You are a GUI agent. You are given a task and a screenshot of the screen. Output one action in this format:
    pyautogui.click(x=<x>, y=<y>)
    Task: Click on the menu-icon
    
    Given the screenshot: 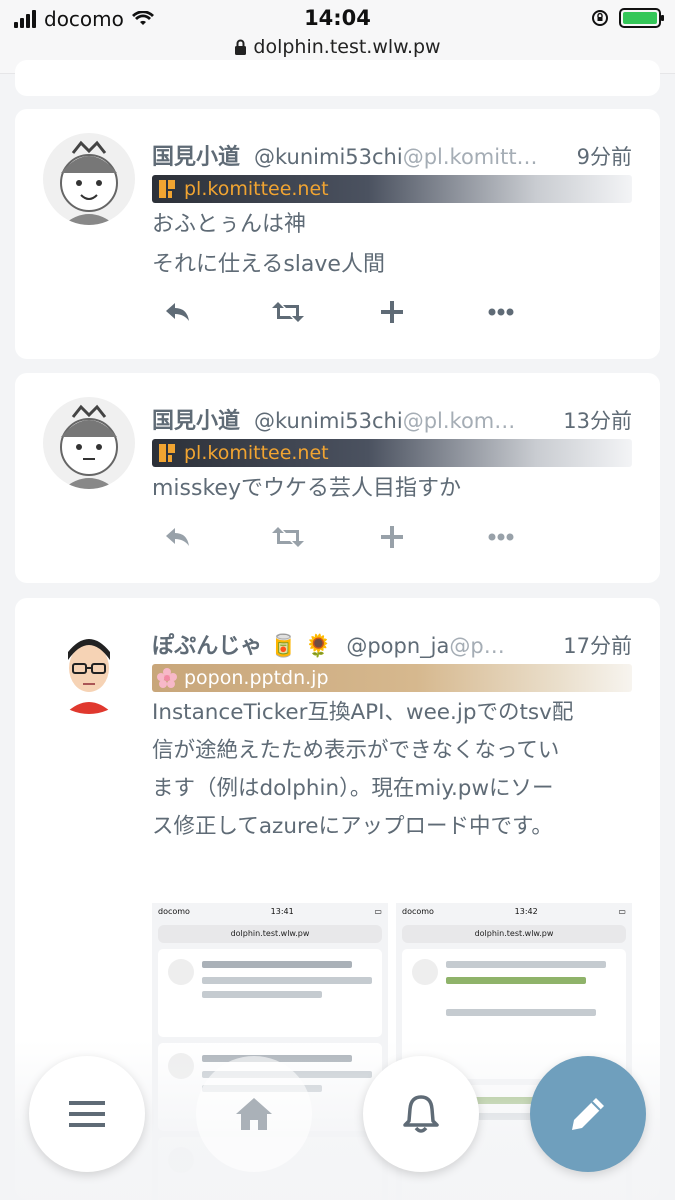 What is the action you would take?
    pyautogui.click(x=87, y=1114)
    